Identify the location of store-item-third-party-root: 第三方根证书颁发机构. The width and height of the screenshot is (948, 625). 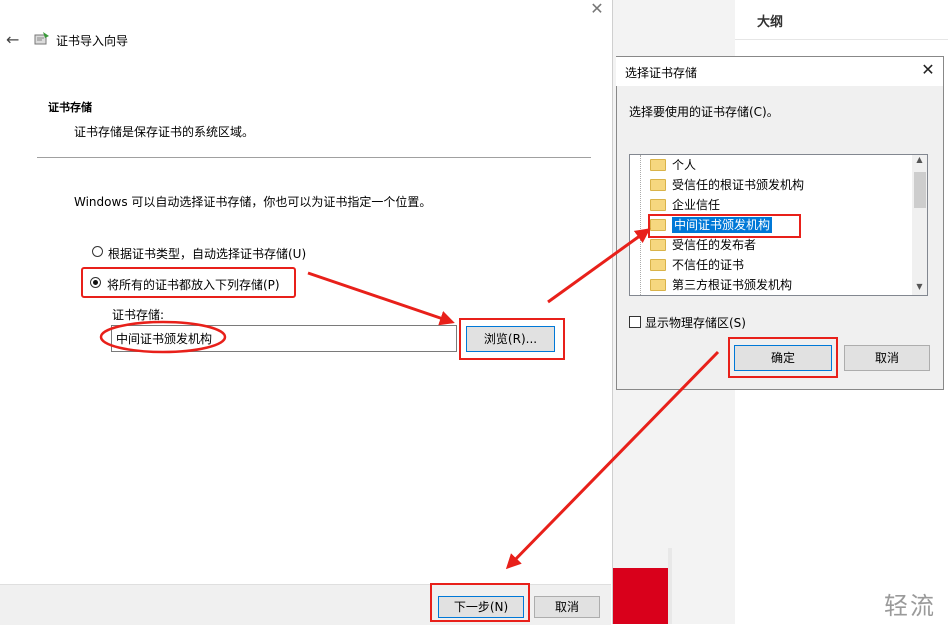
(721, 285).